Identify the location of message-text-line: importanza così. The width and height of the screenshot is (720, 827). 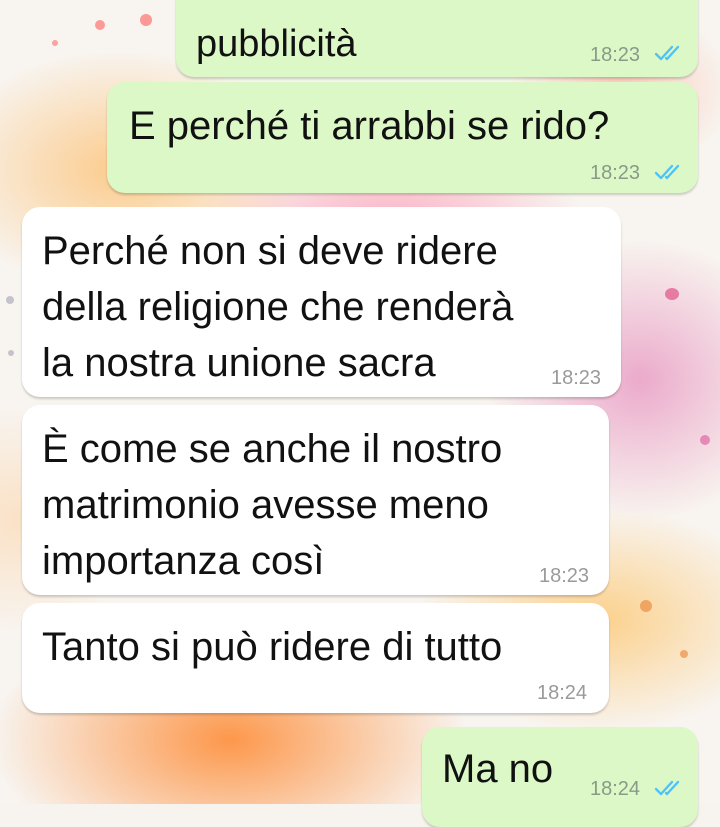
(183, 561).